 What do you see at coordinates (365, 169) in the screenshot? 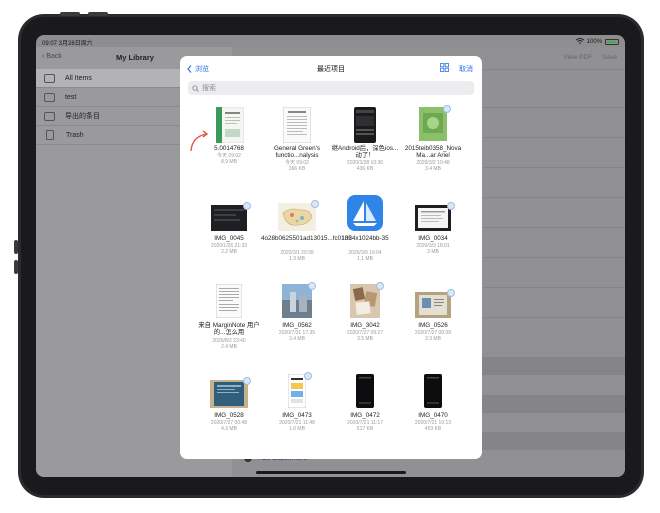
I see `file-size: 436 KB` at bounding box center [365, 169].